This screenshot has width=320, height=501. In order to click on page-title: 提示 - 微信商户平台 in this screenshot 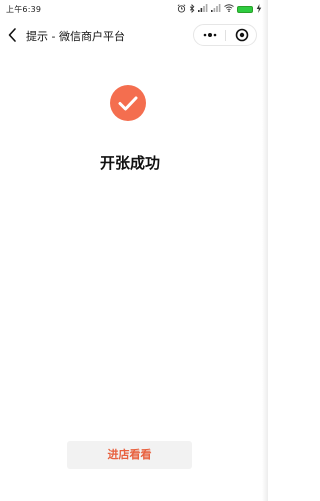, I will do `click(75, 36)`.